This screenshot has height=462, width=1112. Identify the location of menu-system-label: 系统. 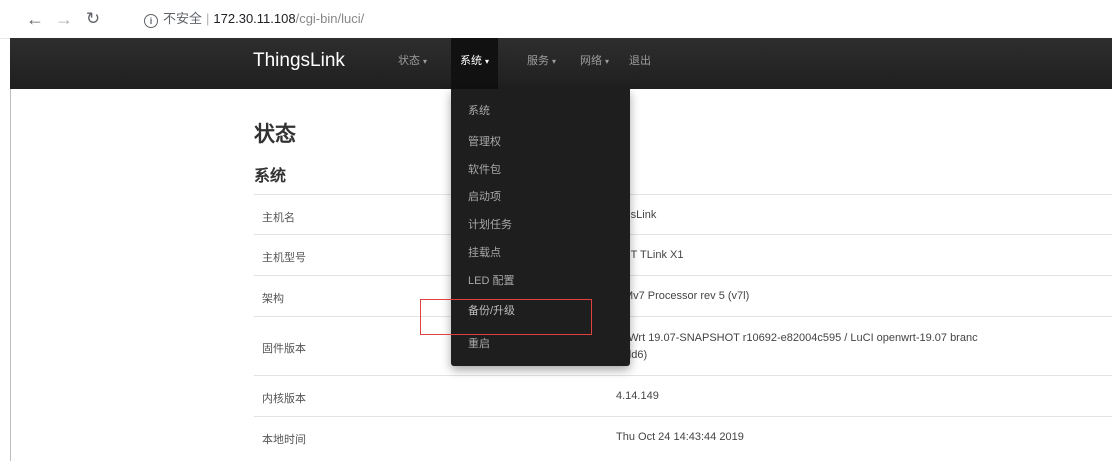
(471, 61).